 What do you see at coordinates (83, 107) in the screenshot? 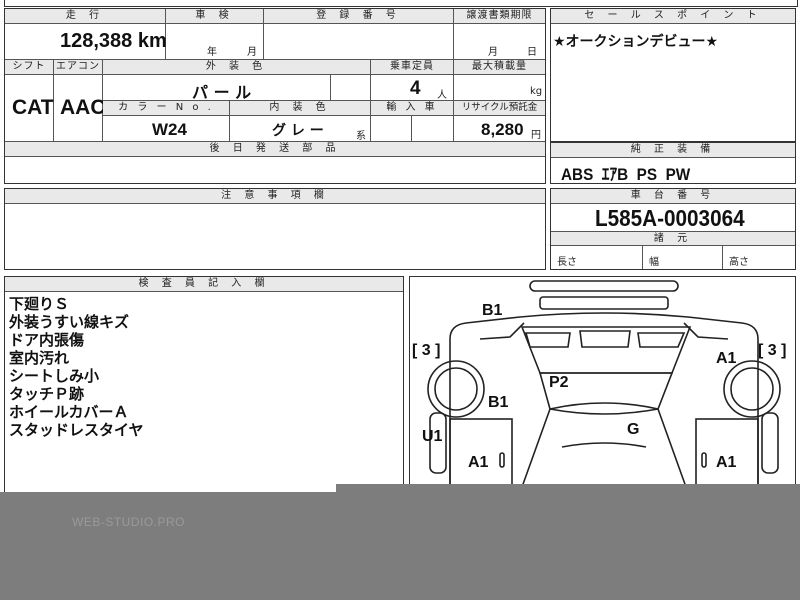
I see `aircon-value: AAC` at bounding box center [83, 107].